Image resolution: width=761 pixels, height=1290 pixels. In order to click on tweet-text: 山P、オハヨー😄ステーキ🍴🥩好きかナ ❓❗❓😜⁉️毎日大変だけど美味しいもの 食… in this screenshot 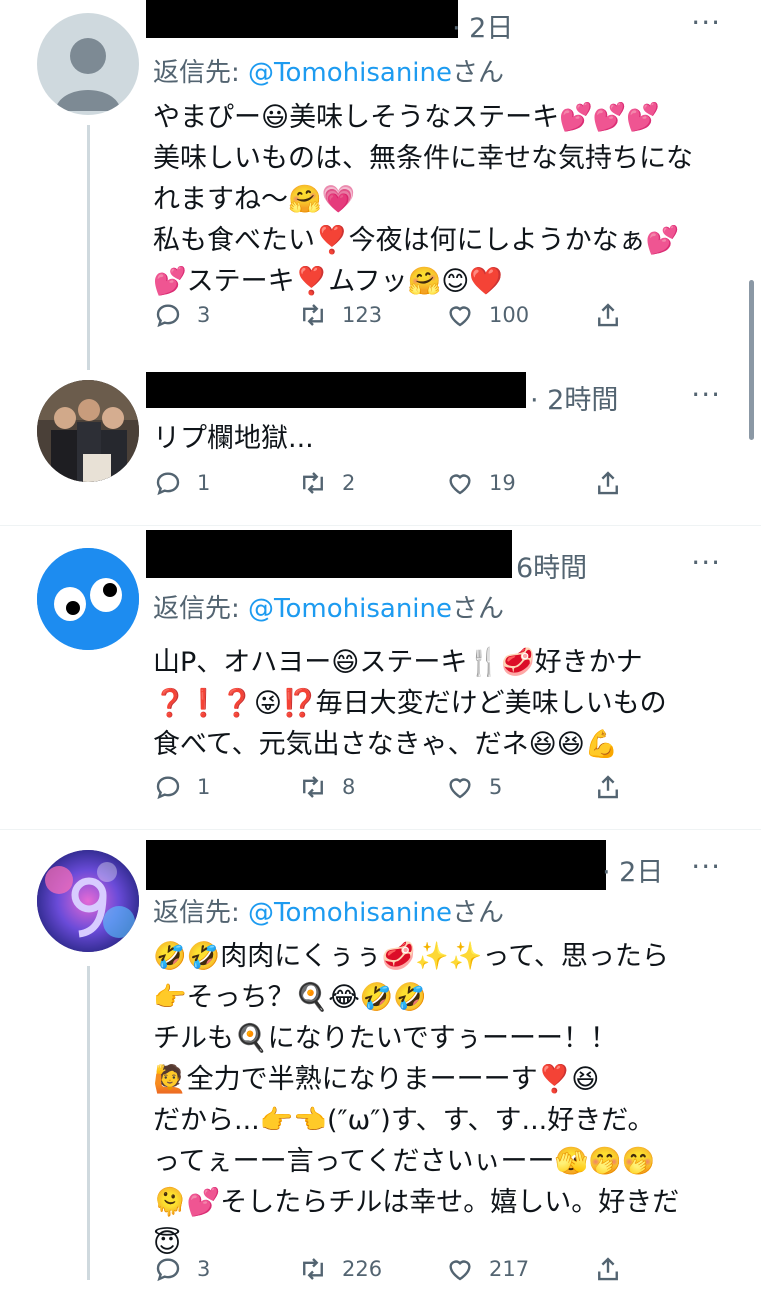, I will do `click(410, 703)`.